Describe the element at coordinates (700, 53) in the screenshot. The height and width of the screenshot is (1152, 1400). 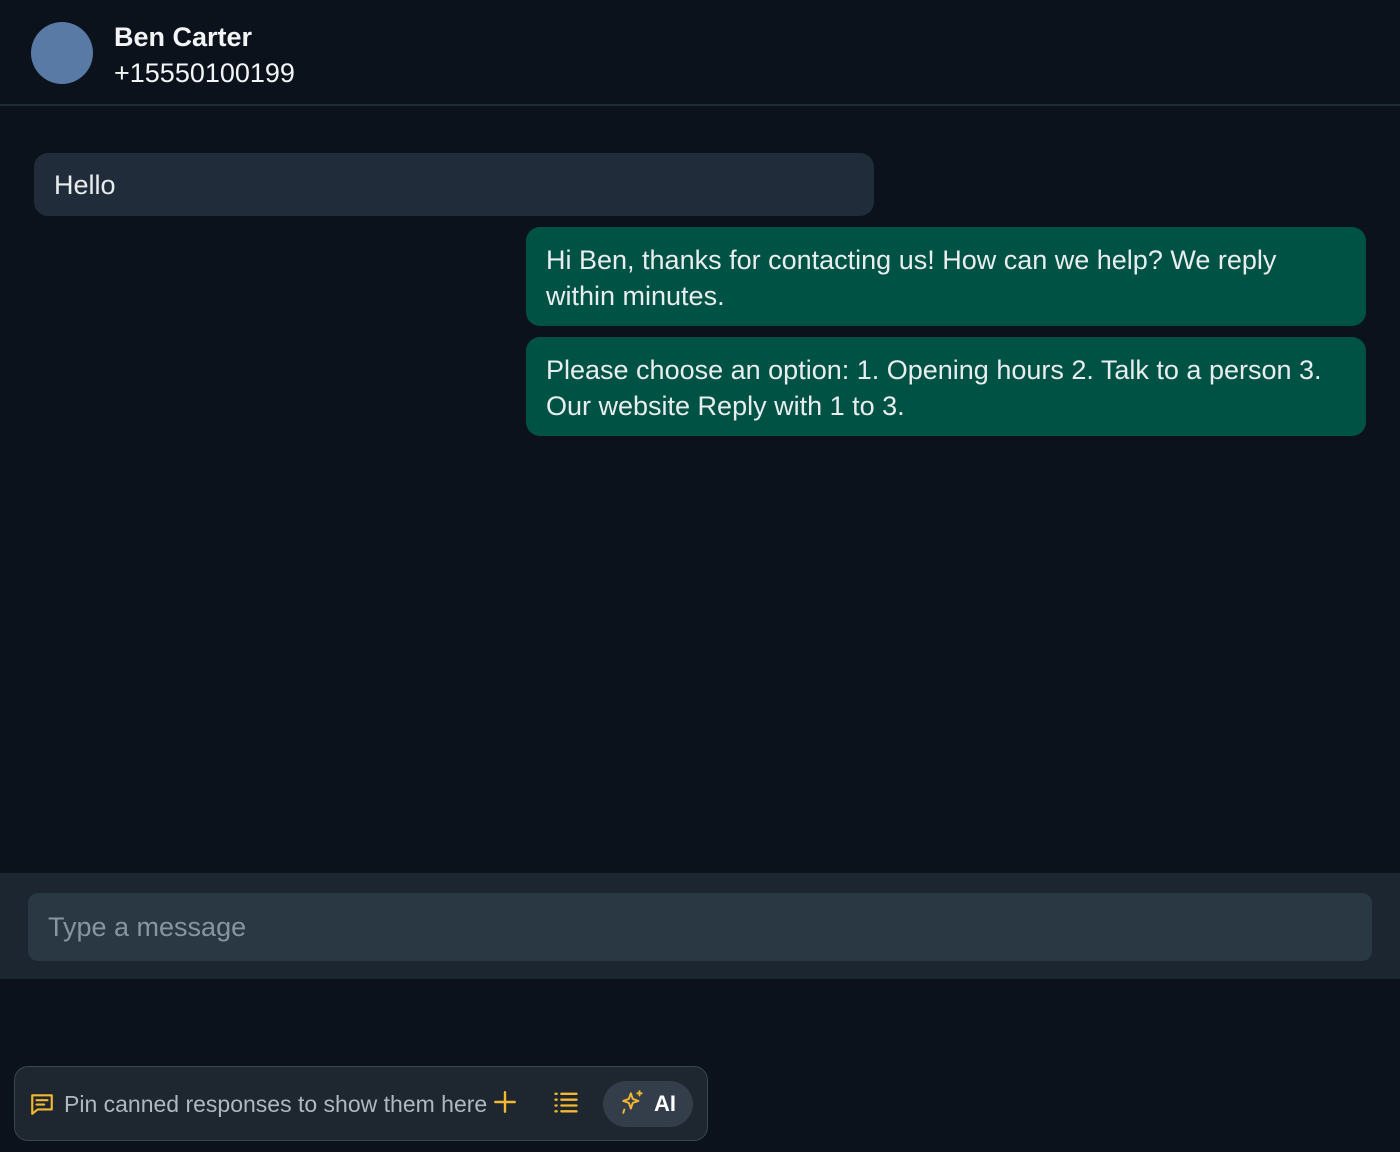
I see `chat-header: Ben Carter +15550100199` at that location.